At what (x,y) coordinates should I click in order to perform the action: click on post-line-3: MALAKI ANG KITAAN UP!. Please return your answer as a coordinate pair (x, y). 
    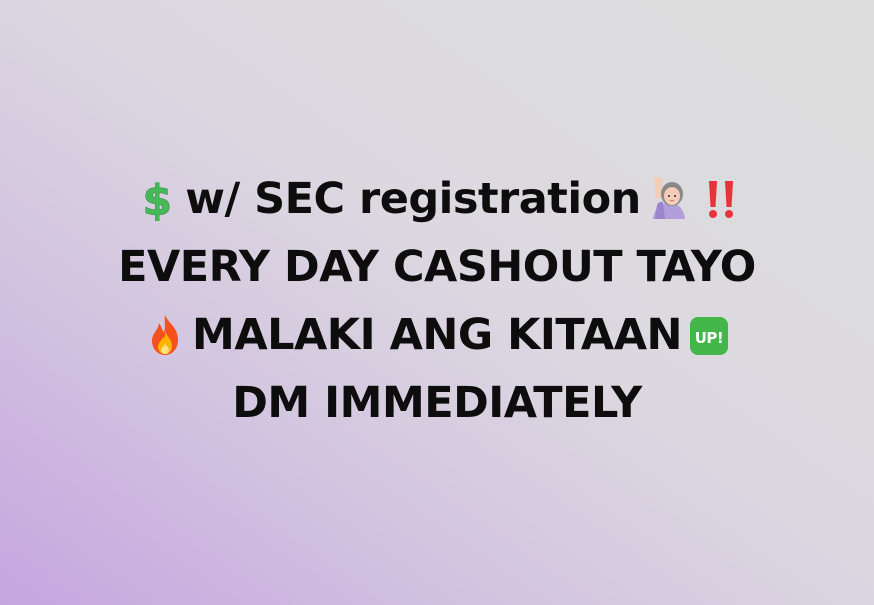
    Looking at the image, I should click on (437, 335).